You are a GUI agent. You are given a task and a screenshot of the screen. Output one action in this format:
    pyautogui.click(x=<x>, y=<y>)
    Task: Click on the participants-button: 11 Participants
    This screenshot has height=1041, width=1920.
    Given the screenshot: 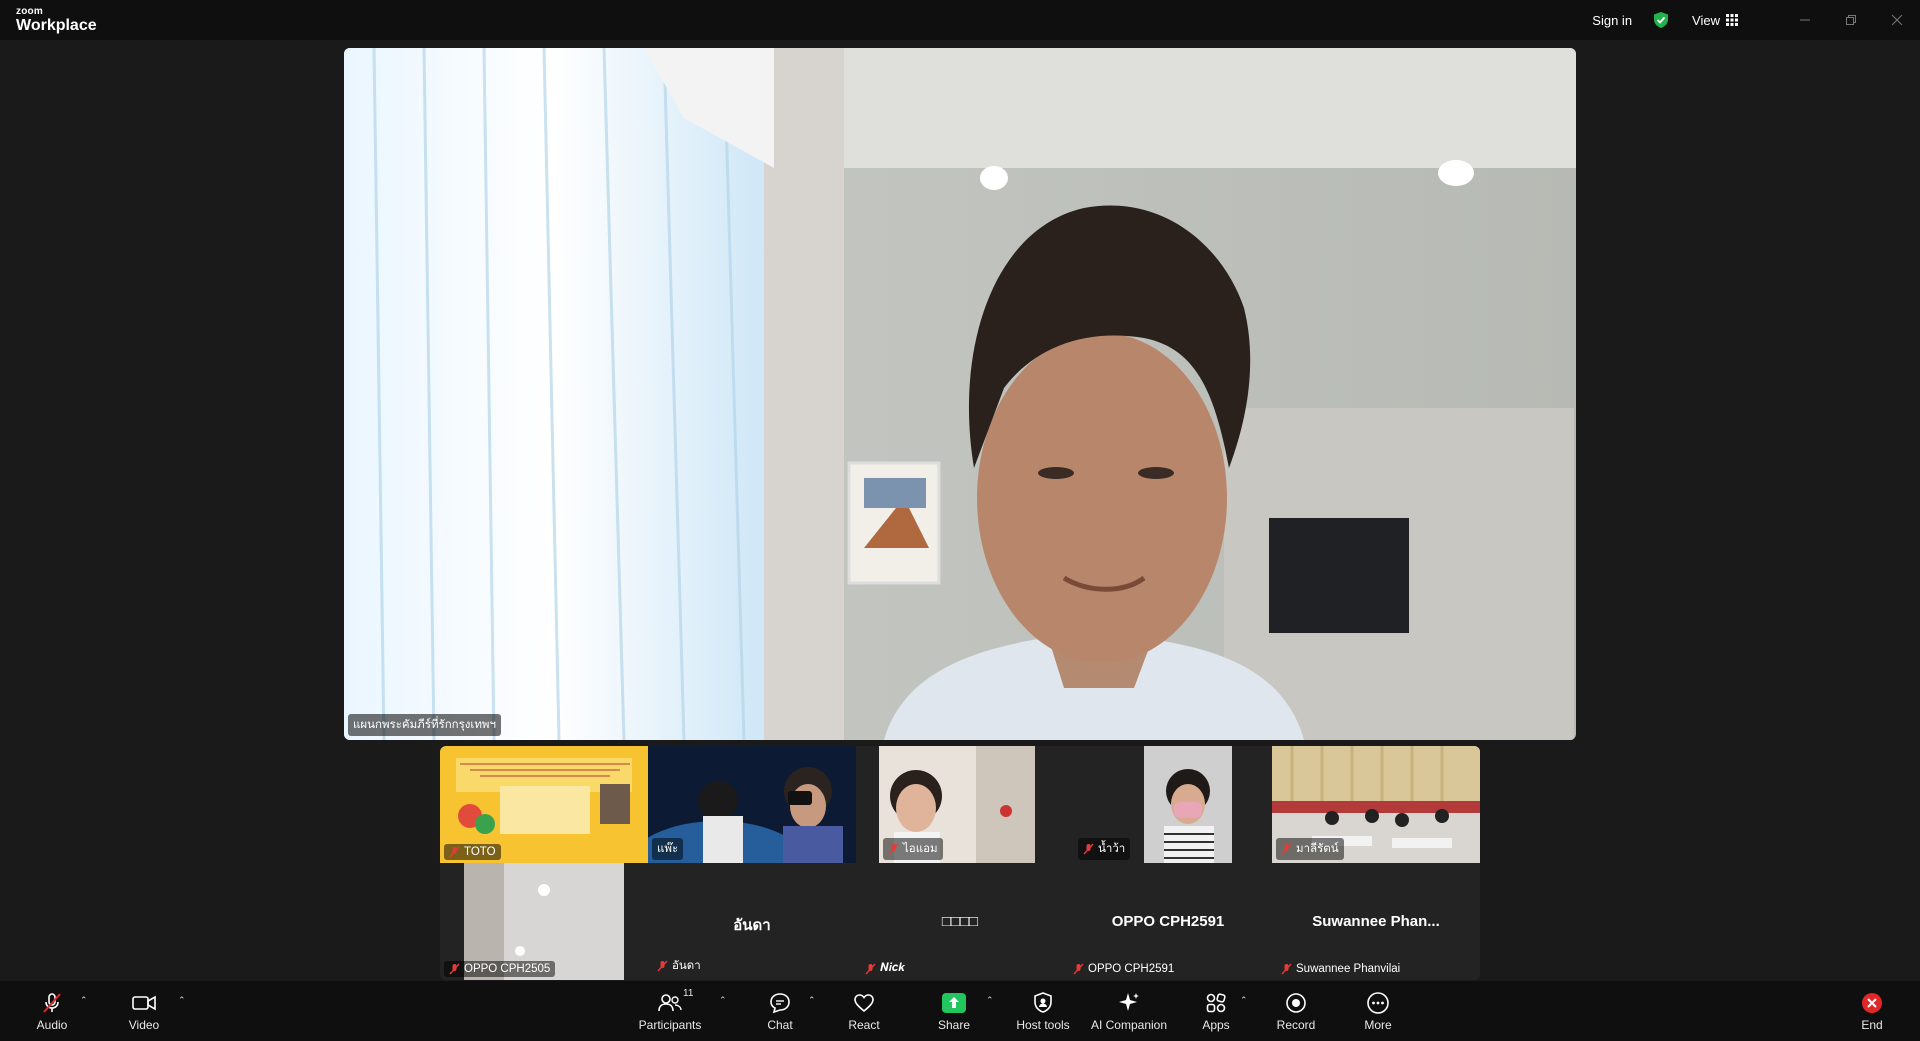 What is the action you would take?
    pyautogui.click(x=670, y=1011)
    